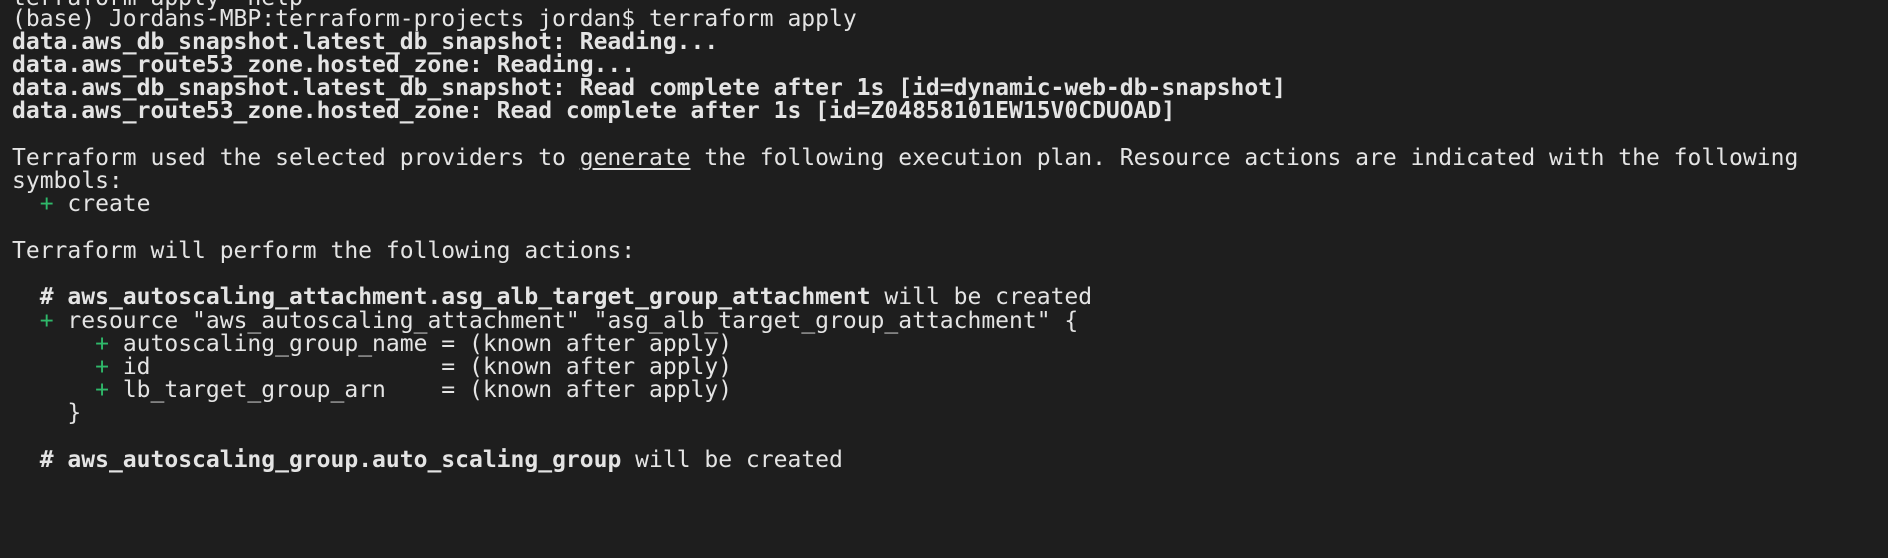 The height and width of the screenshot is (558, 1888). Describe the element at coordinates (247, 111) in the screenshot. I see `data-source-address: data.aws_route53_zone.hosted_zone:` at that location.